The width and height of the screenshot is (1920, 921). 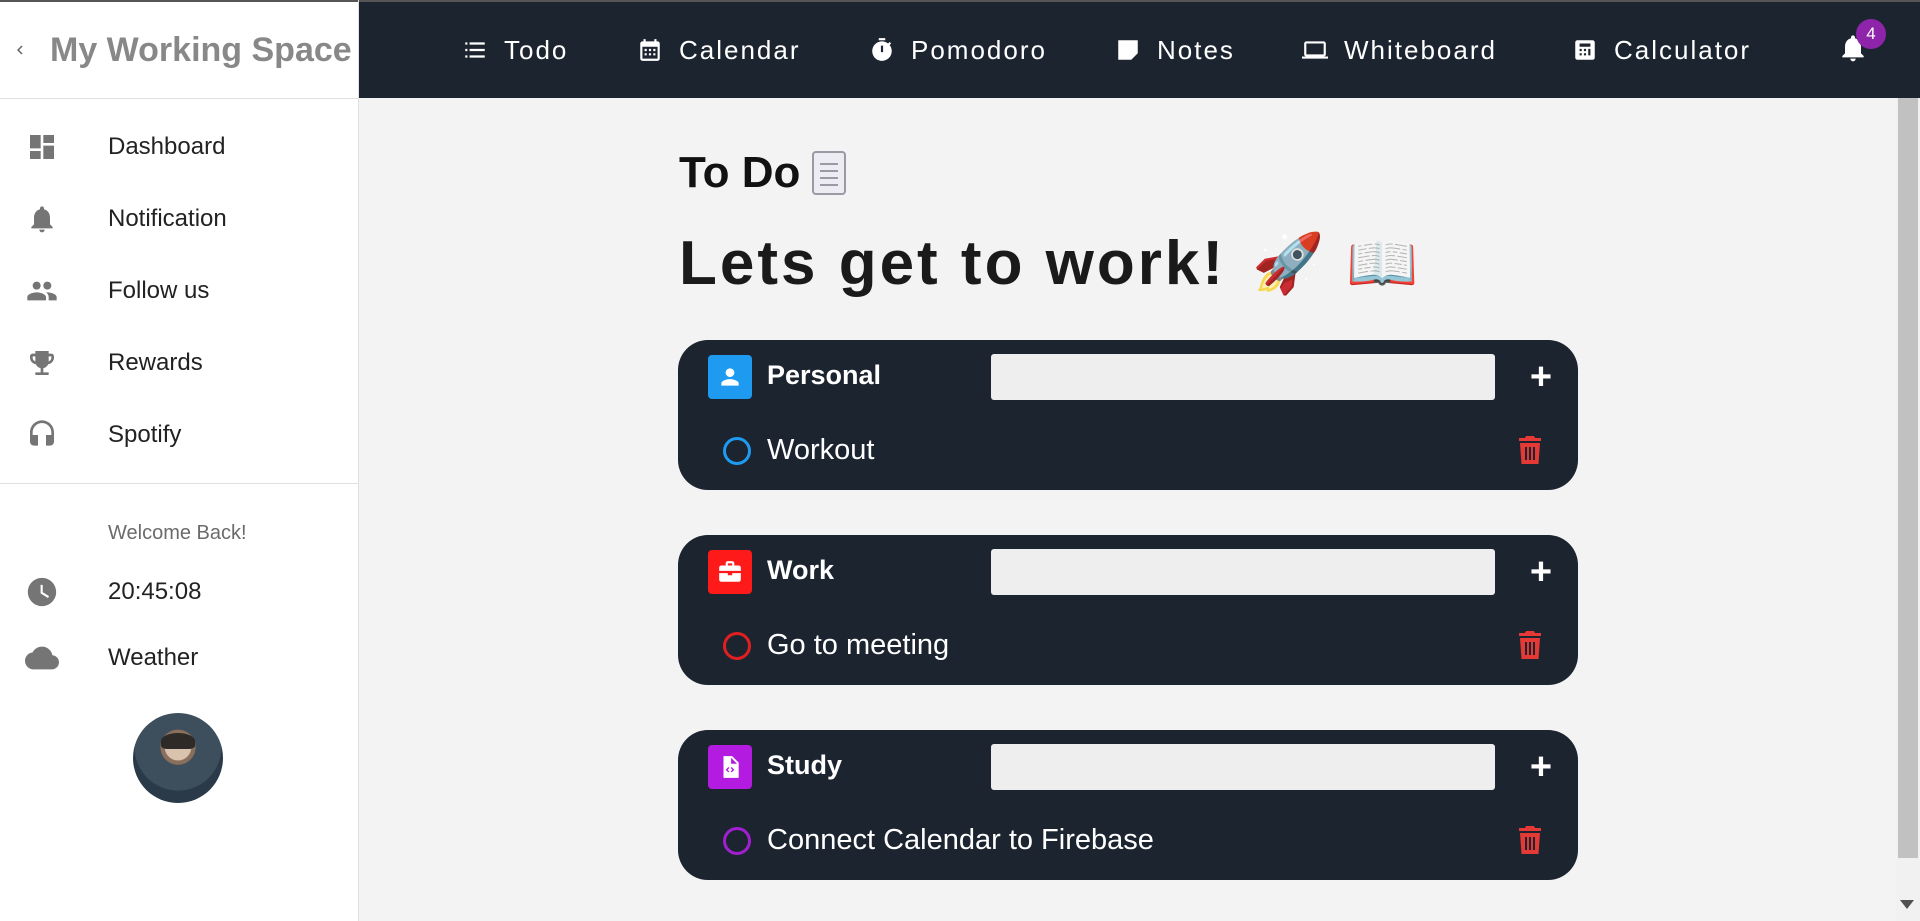 What do you see at coordinates (1907, 904) in the screenshot?
I see `scroll-down-arrow-icon` at bounding box center [1907, 904].